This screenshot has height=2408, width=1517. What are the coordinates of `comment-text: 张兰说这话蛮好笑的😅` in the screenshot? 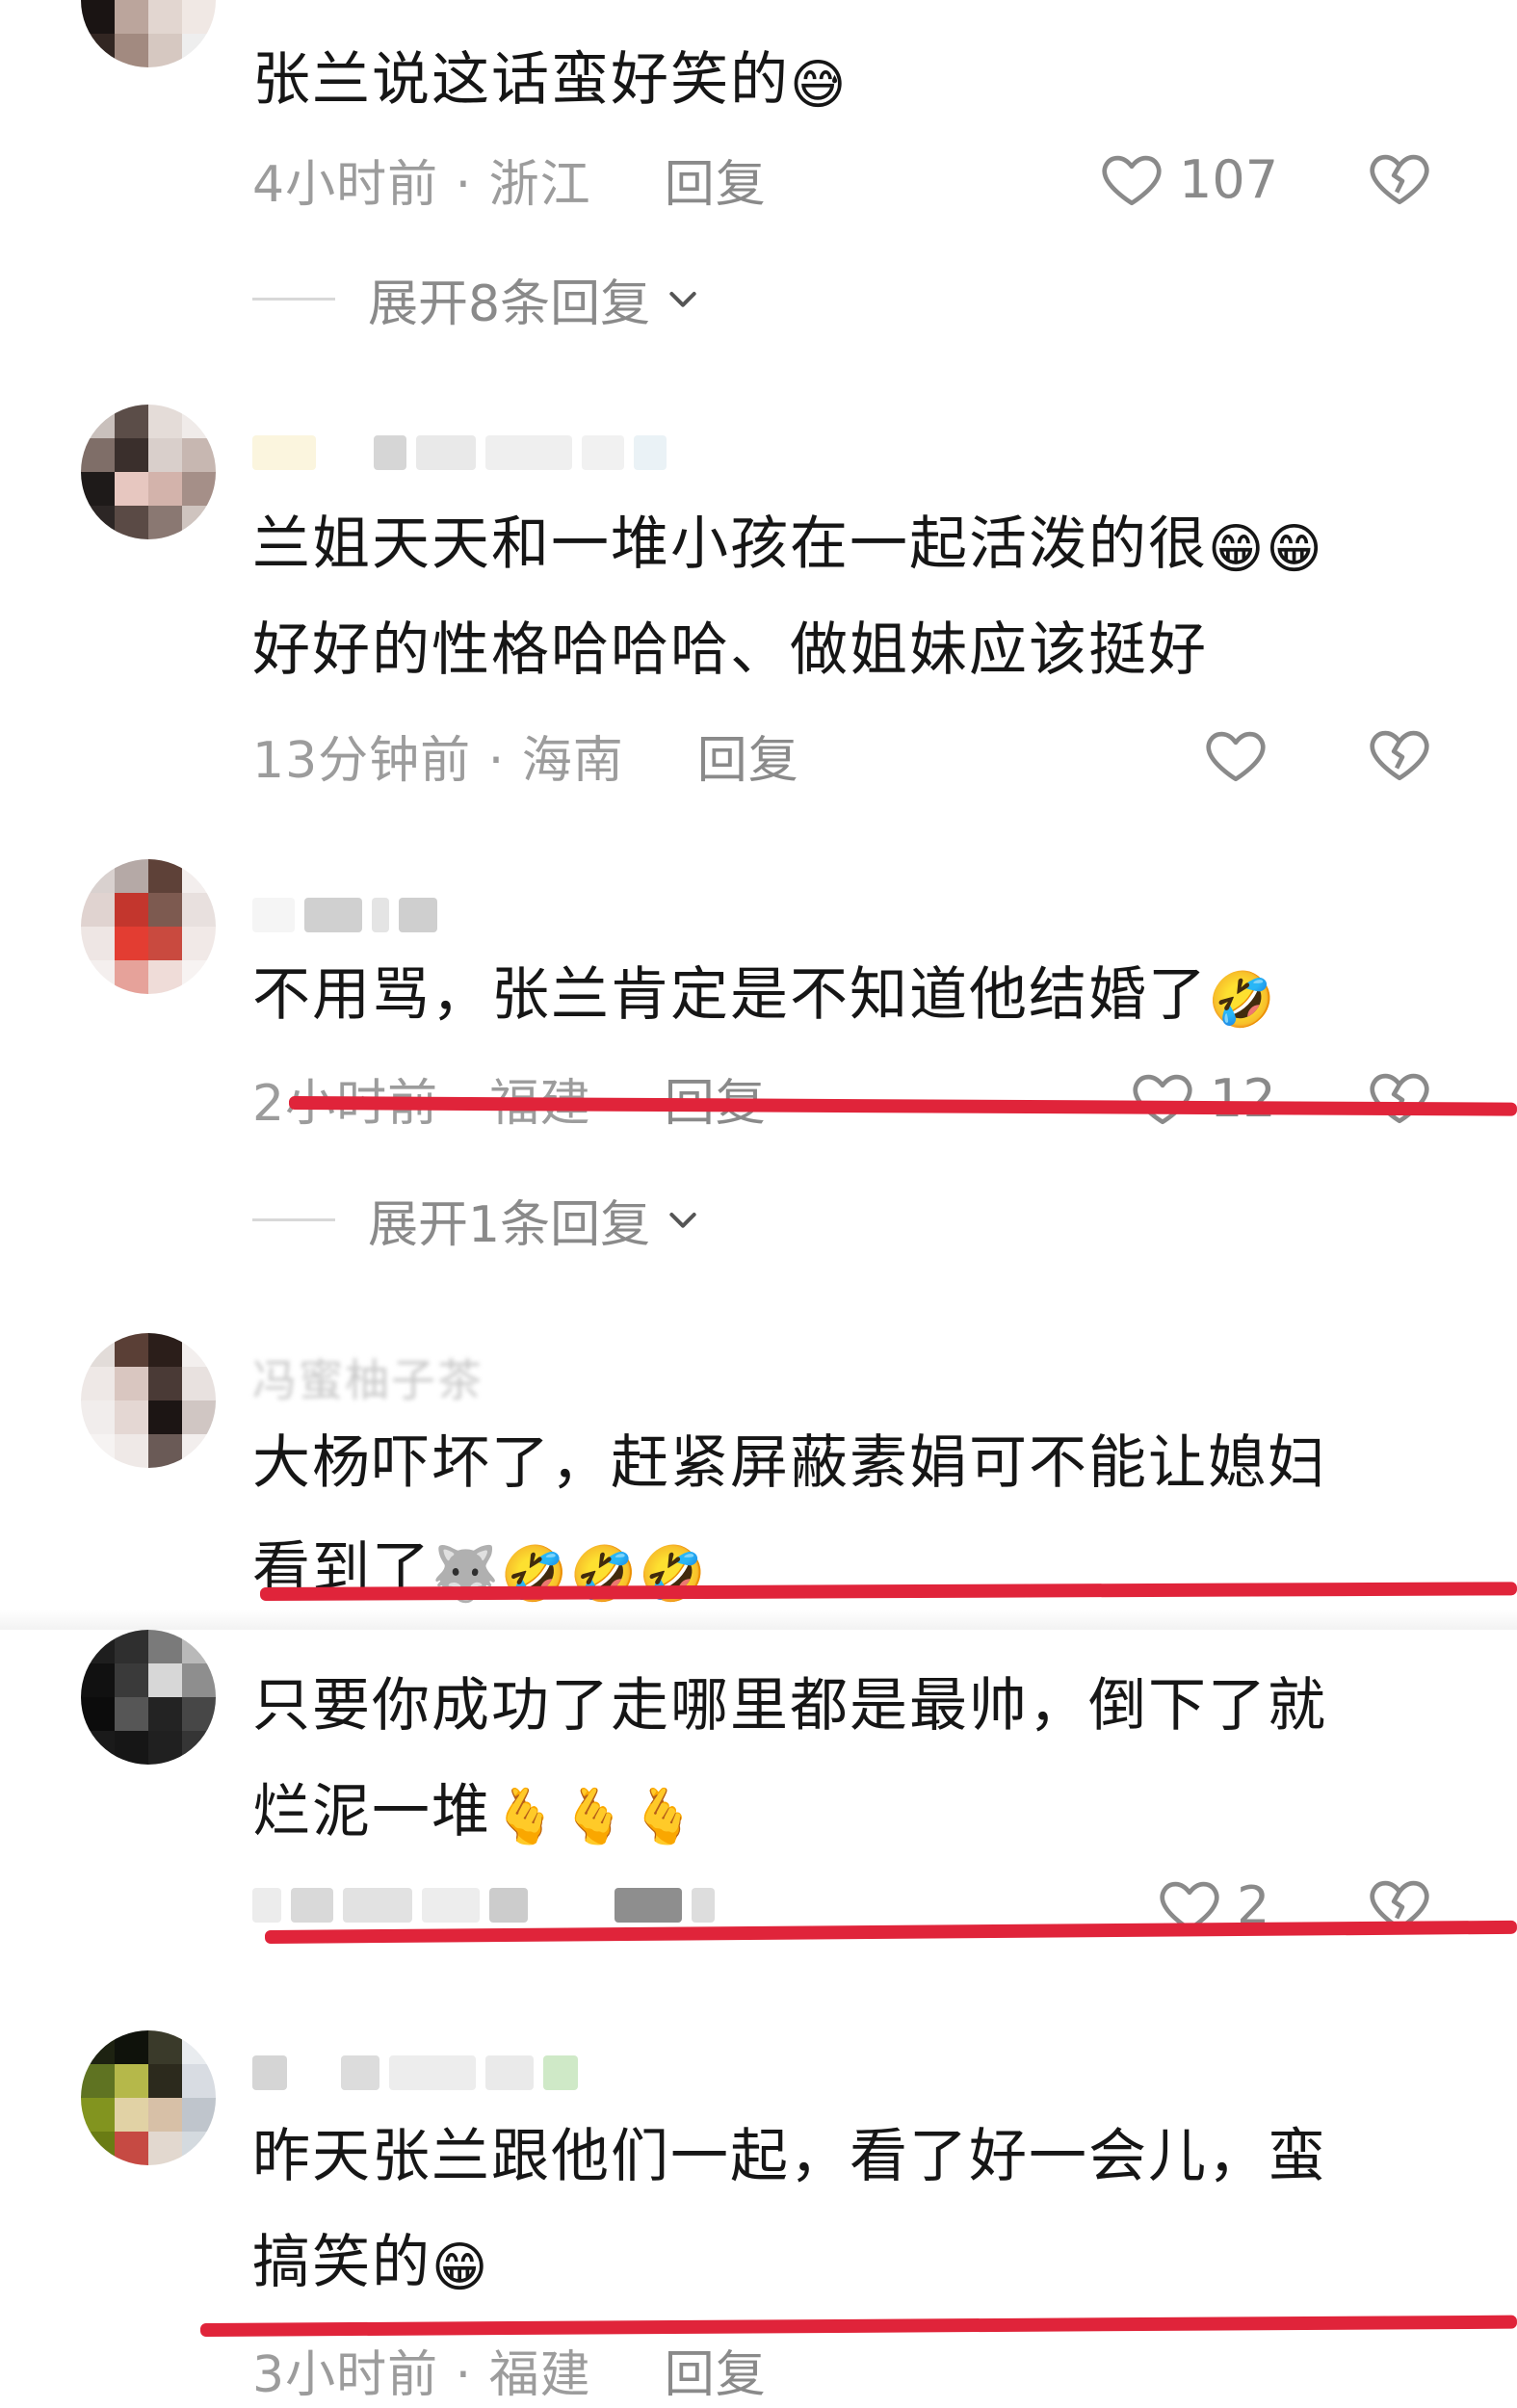 It's located at (550, 81).